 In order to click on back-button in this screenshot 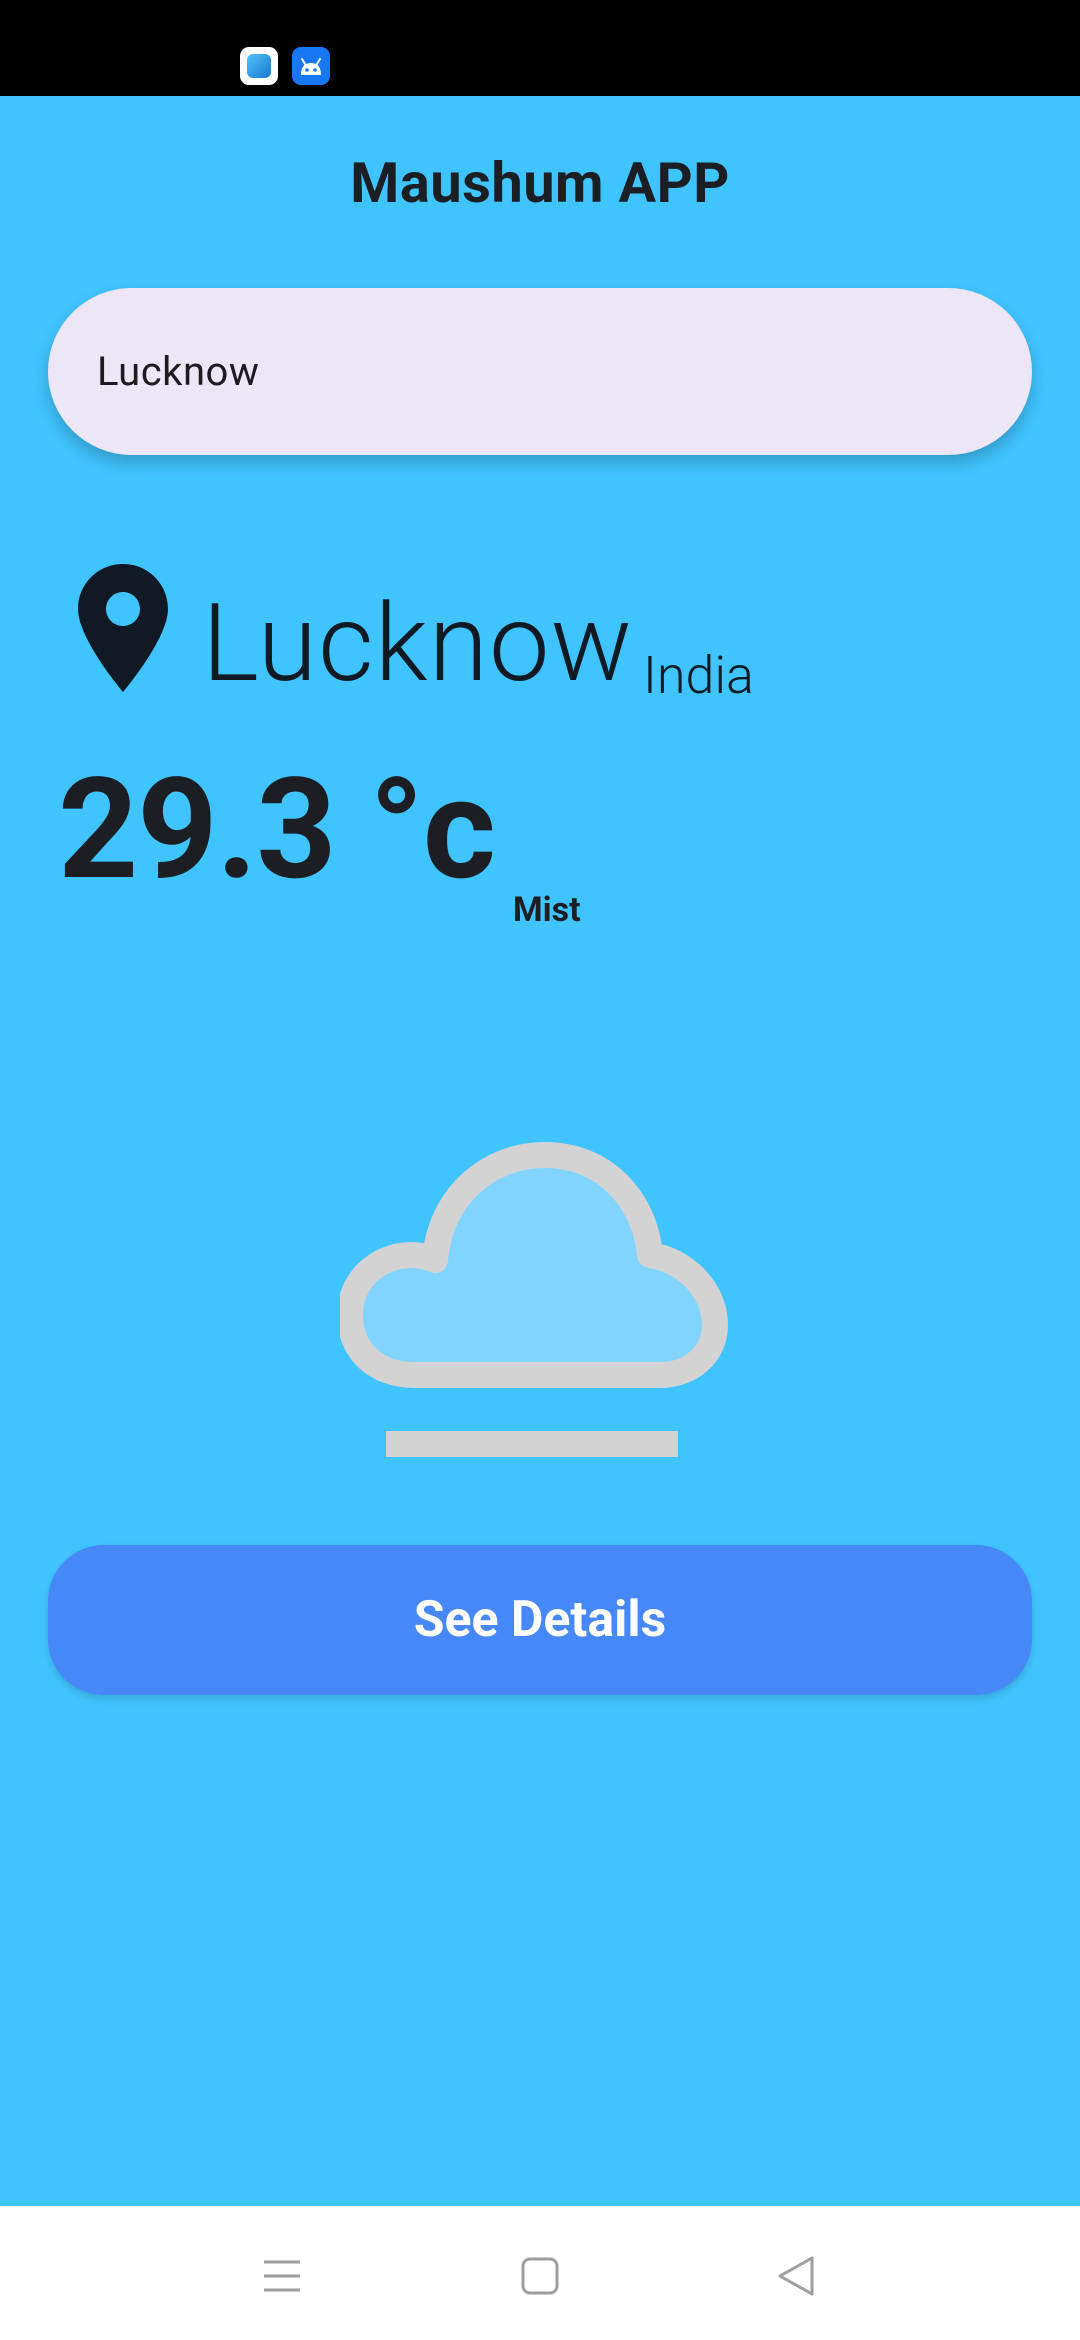, I will do `click(796, 2276)`.